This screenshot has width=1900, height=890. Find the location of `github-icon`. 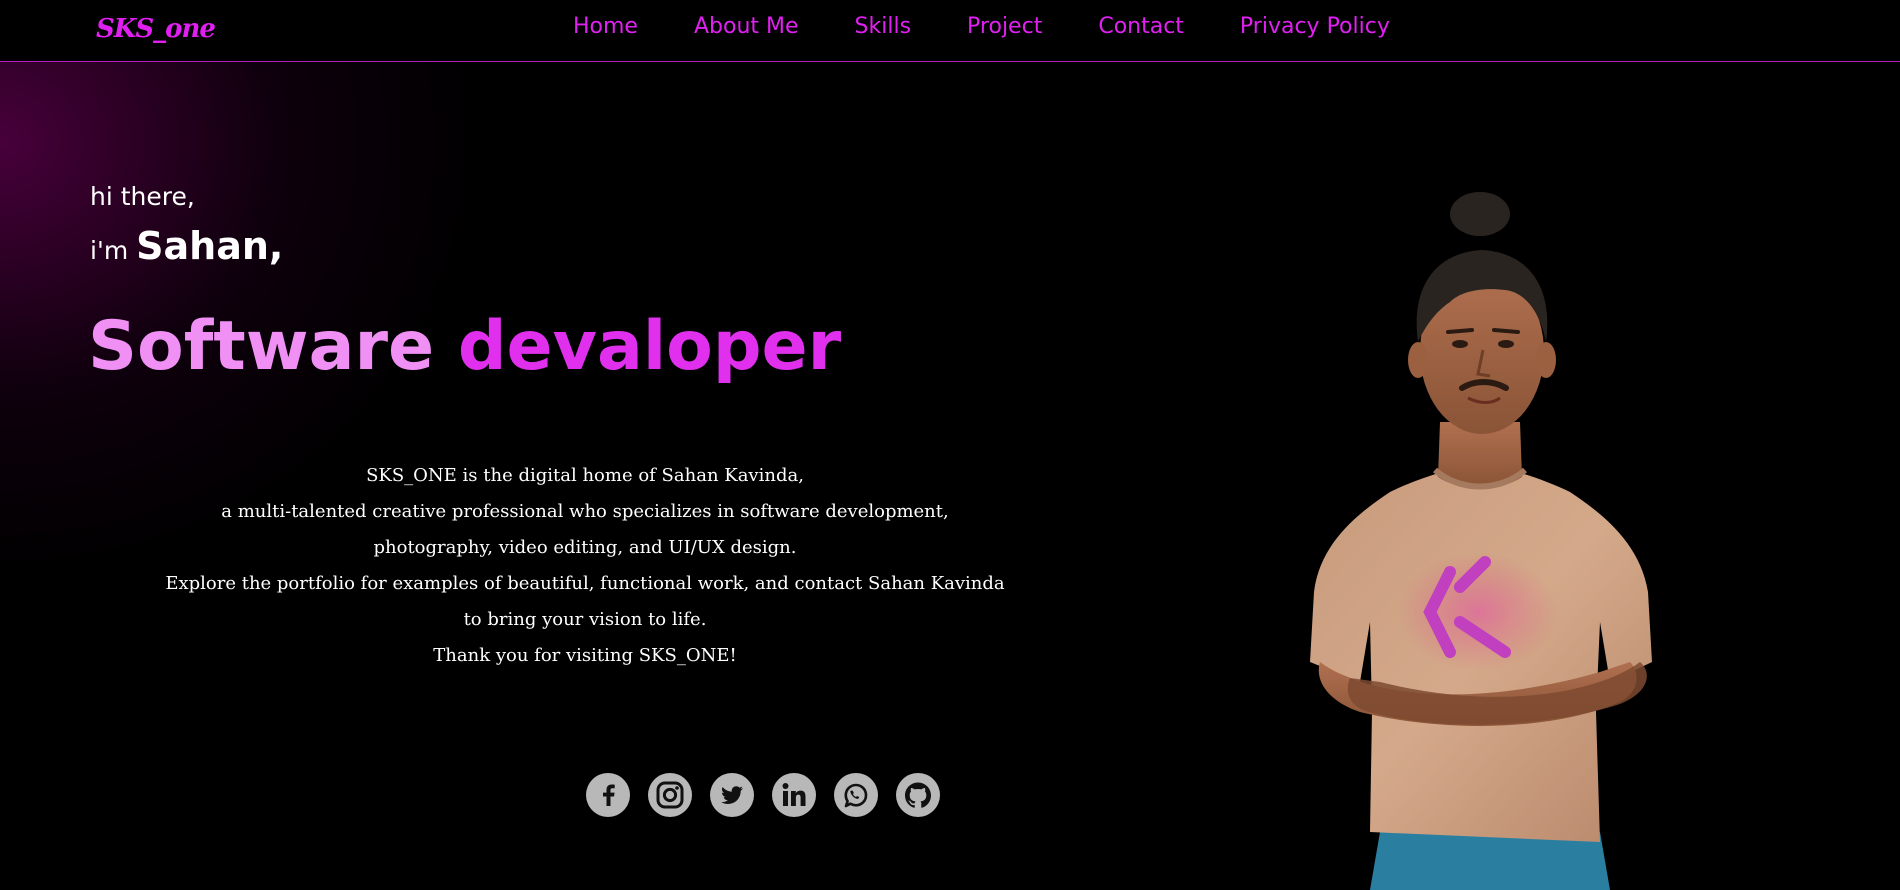

github-icon is located at coordinates (918, 795).